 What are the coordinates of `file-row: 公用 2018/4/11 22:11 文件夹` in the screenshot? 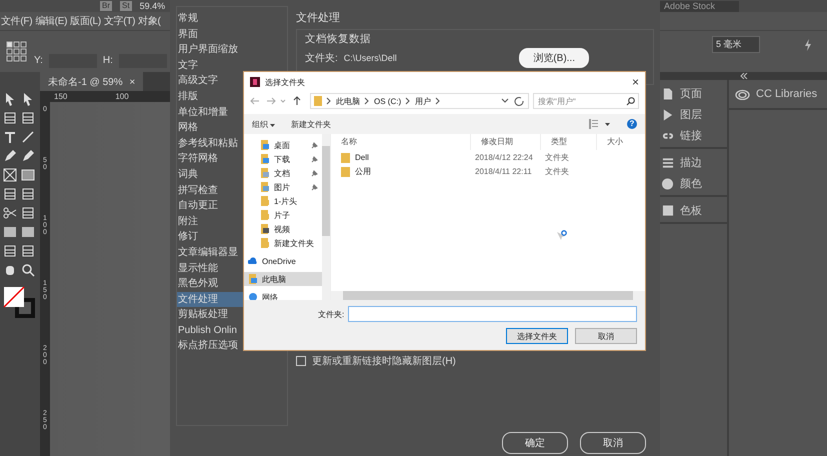 It's located at (488, 171).